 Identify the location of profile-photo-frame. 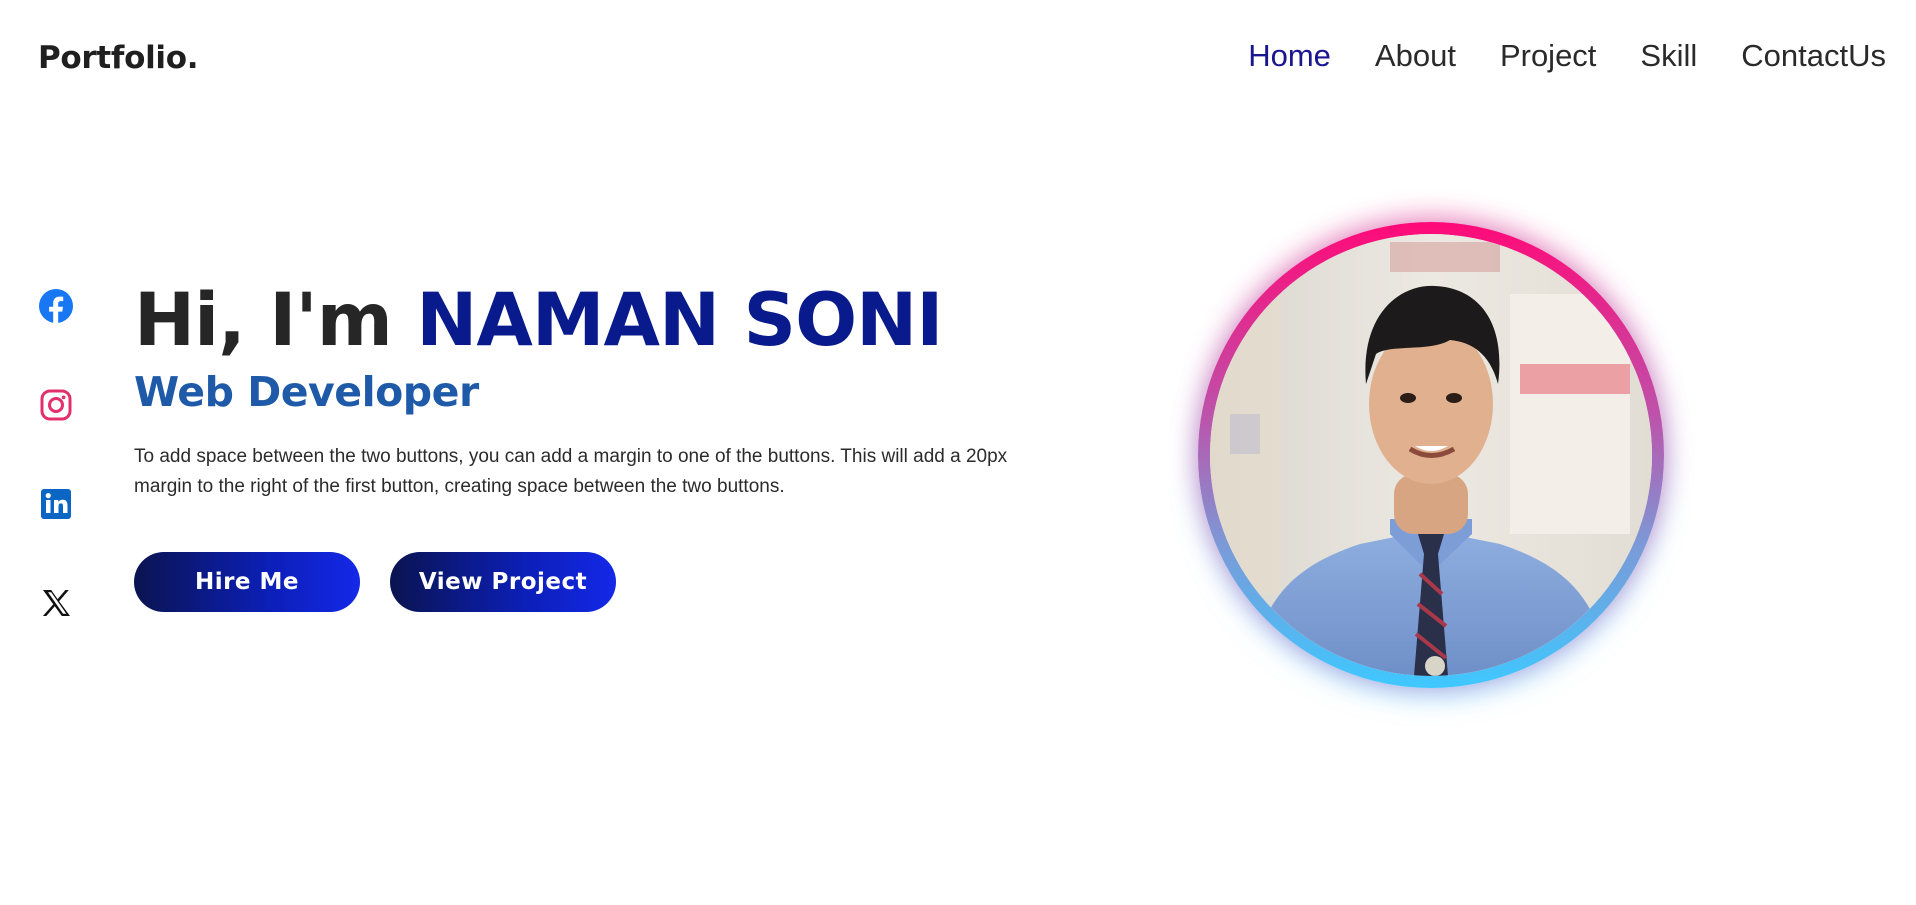
(1431, 455).